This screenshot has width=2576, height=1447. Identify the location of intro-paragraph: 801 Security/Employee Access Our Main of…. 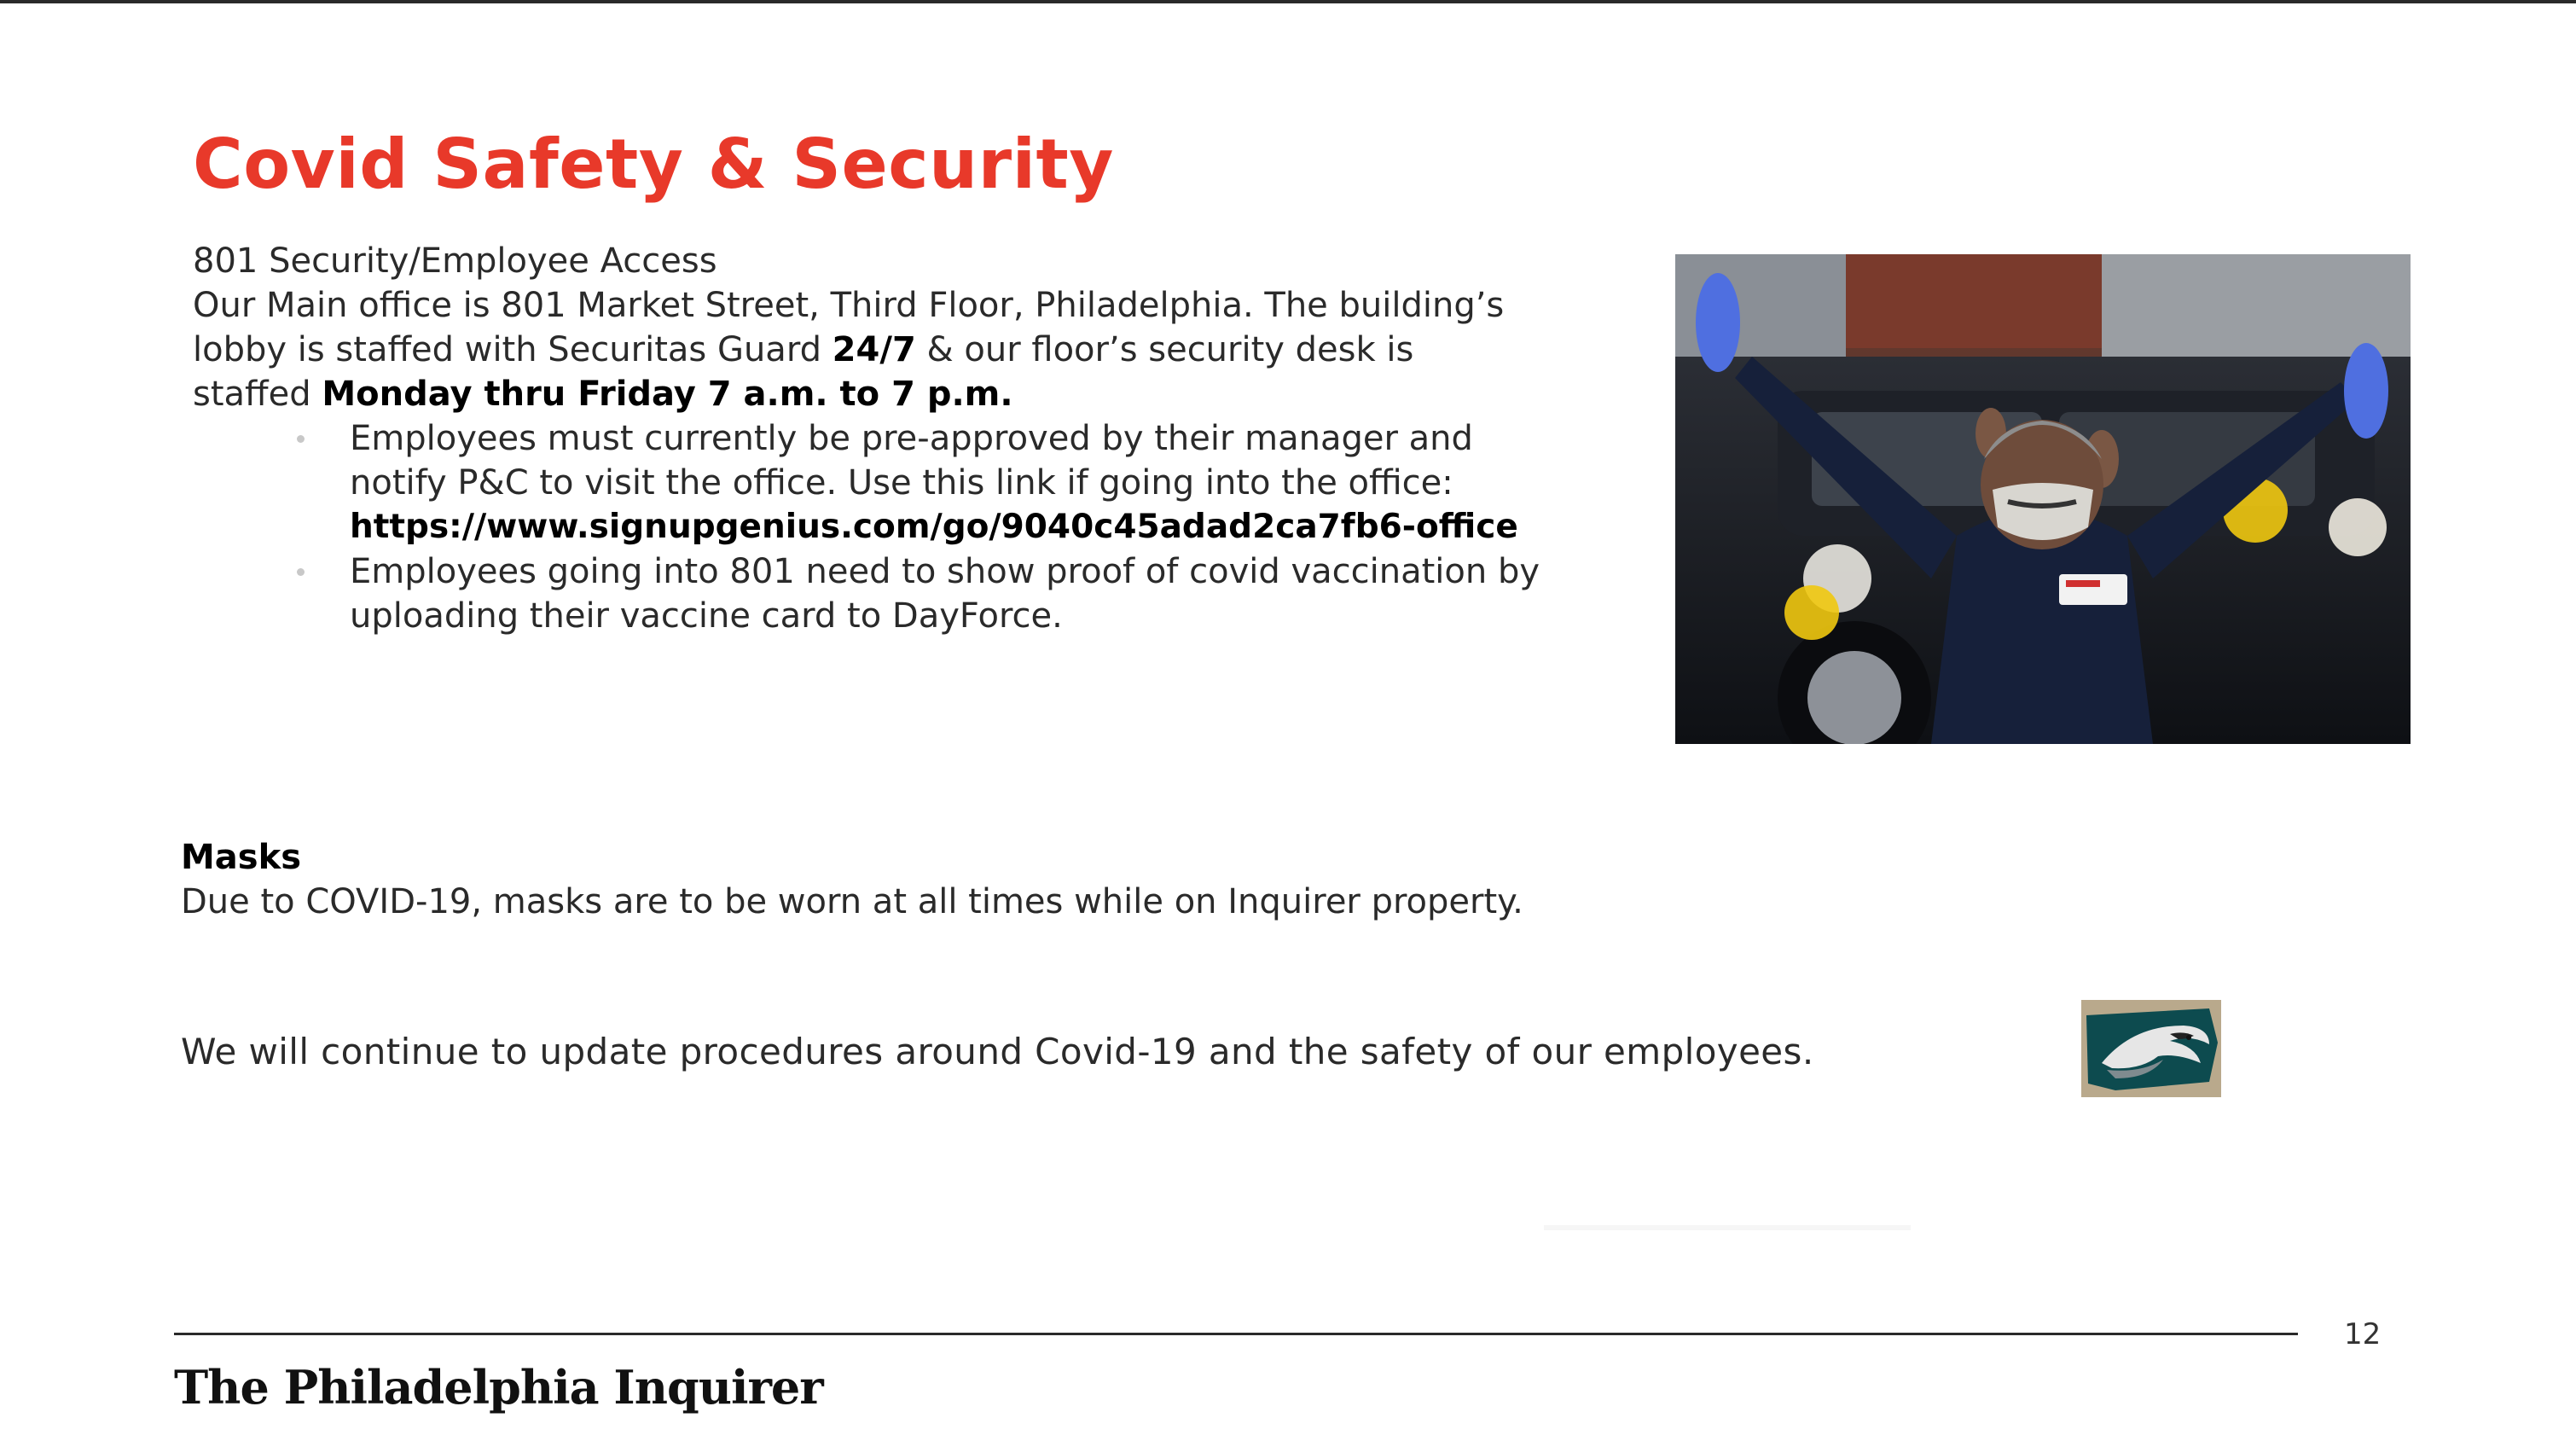
(926, 327).